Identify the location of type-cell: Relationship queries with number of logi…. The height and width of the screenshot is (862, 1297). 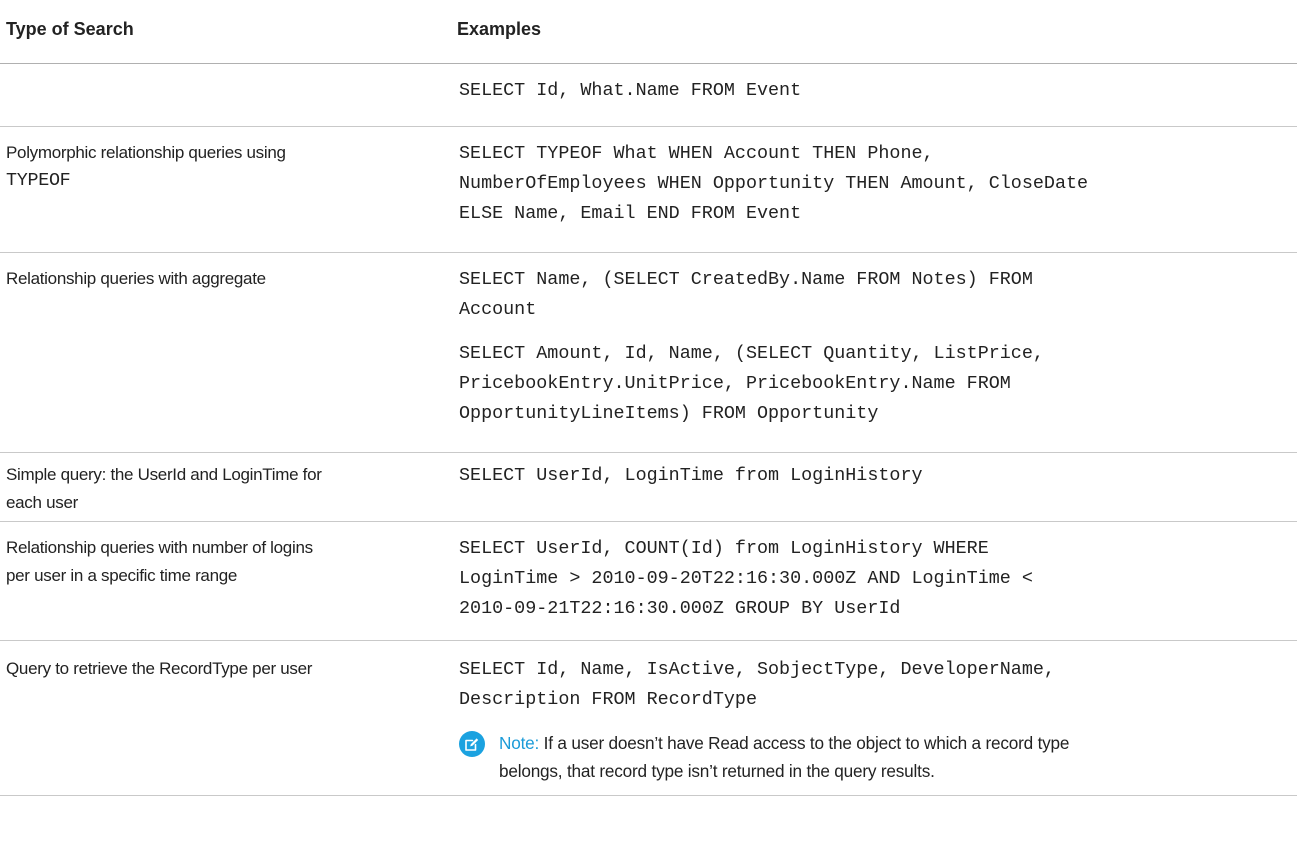
(226, 562).